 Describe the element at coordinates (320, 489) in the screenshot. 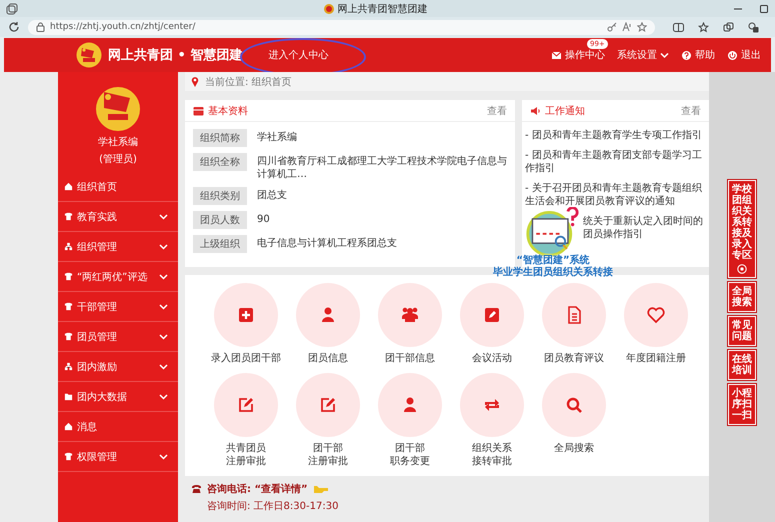

I see `pointing-hand-icon` at that location.